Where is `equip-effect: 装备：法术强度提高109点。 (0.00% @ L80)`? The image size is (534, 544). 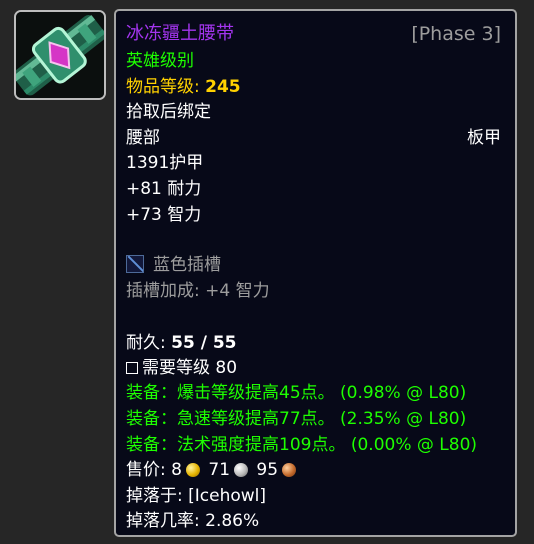 equip-effect: 装备：法术强度提高109点。 (0.00% @ L80) is located at coordinates (301, 445).